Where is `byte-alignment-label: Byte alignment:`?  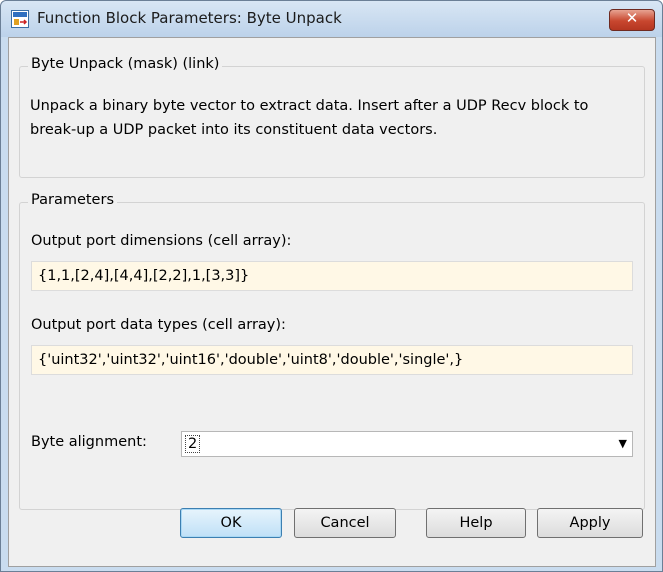 byte-alignment-label: Byte alignment: is located at coordinates (89, 442).